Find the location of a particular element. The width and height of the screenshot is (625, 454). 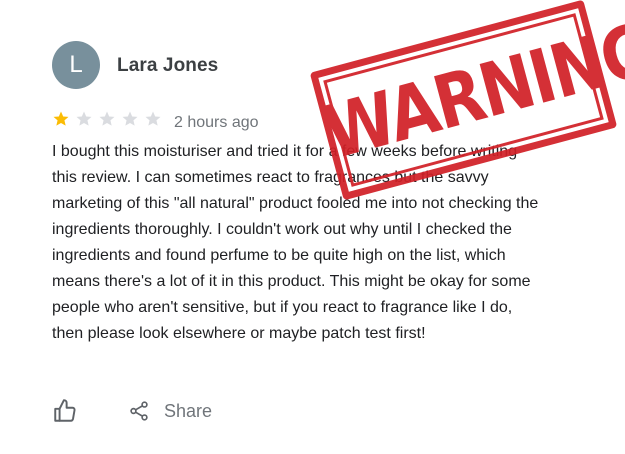

share-icon is located at coordinates (139, 411).